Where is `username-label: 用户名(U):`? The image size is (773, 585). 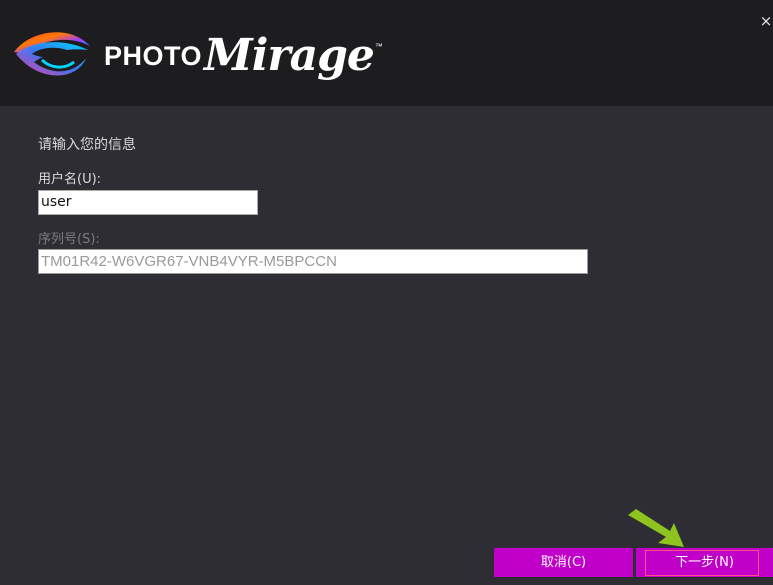
username-label: 用户名(U): is located at coordinates (70, 179).